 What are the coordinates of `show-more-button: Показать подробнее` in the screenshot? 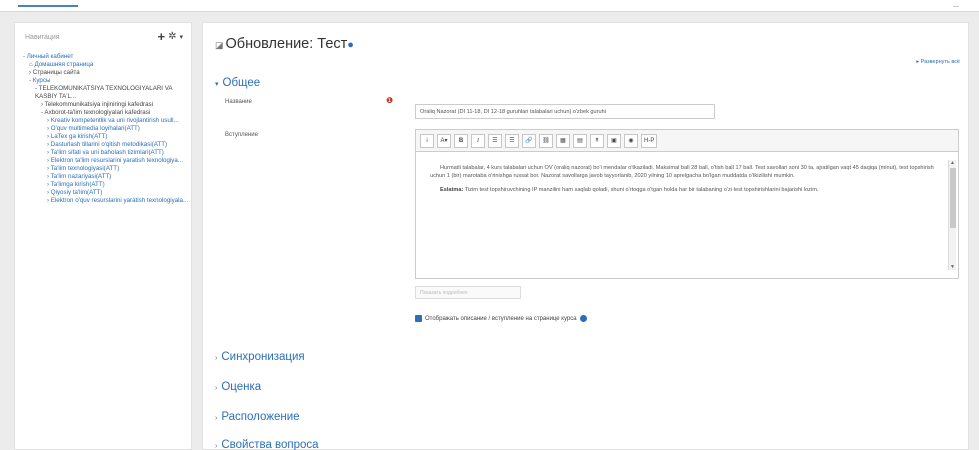 It's located at (468, 292).